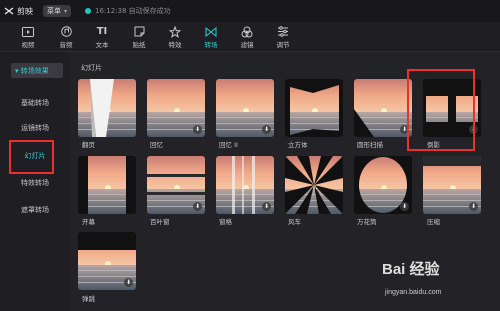 The height and width of the screenshot is (311, 500). What do you see at coordinates (35, 210) in the screenshot?
I see `sidebar-item-mask: 遮罩转场` at bounding box center [35, 210].